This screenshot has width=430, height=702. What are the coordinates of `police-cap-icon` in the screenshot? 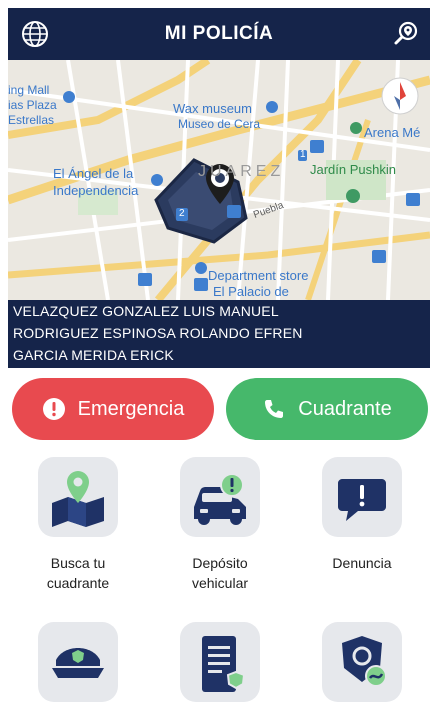 It's located at (78, 663).